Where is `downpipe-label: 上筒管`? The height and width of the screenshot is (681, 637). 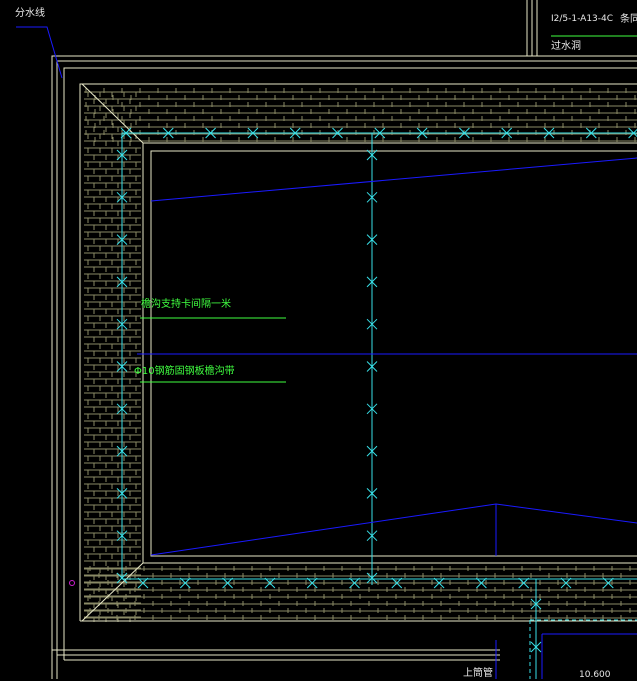 downpipe-label: 上筒管 is located at coordinates (478, 673).